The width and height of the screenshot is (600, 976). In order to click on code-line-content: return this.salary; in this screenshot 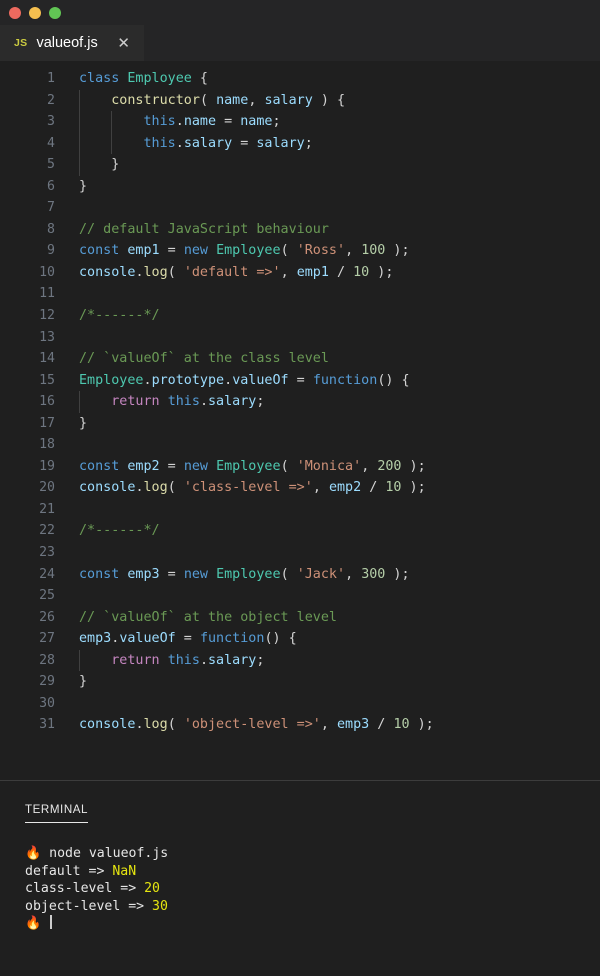, I will do `click(327, 402)`.